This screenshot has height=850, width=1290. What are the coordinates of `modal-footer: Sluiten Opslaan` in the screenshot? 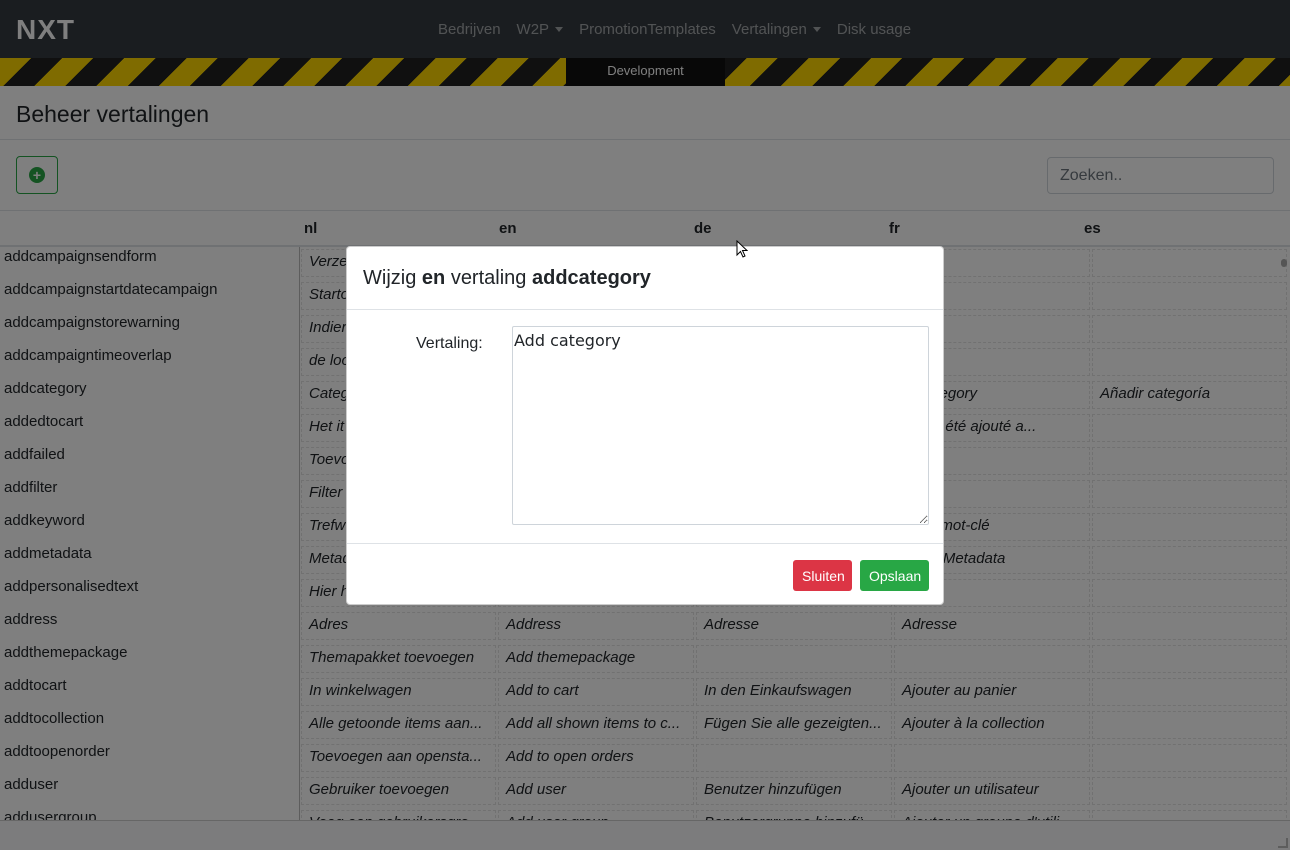 It's located at (645, 574).